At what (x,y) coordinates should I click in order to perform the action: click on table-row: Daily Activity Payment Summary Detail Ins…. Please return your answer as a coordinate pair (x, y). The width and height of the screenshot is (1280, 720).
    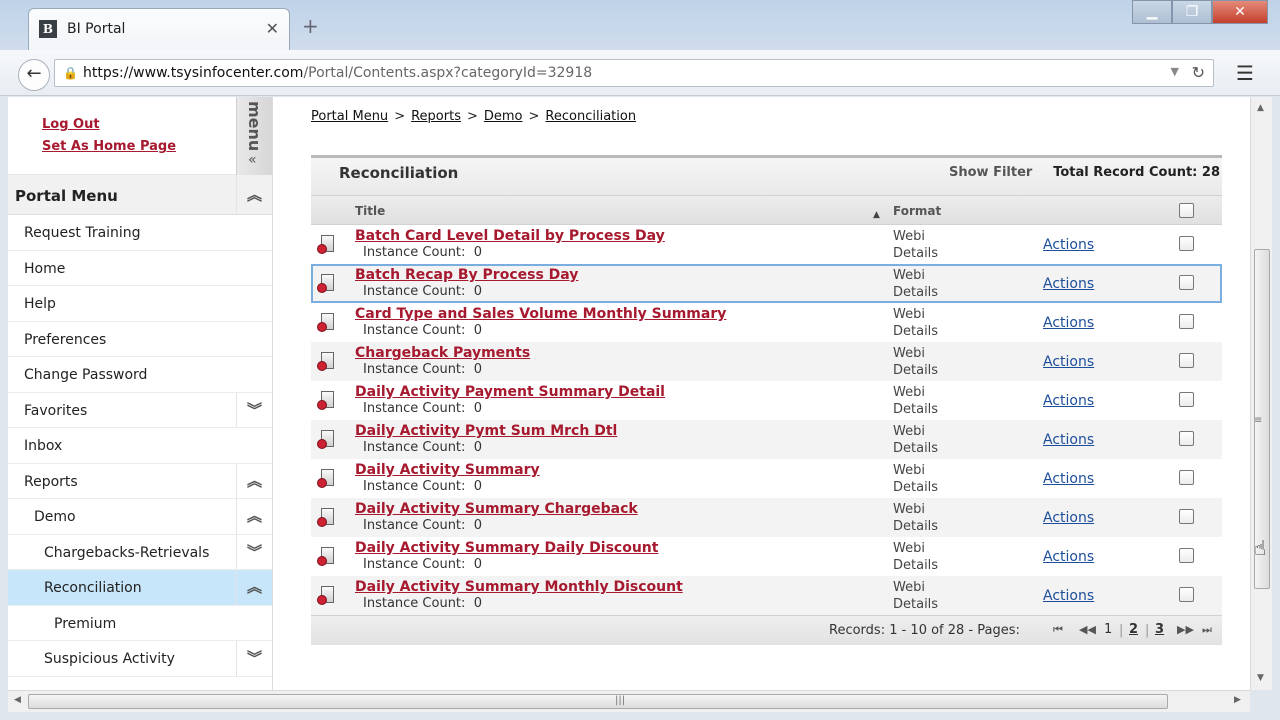
    Looking at the image, I should click on (766, 400).